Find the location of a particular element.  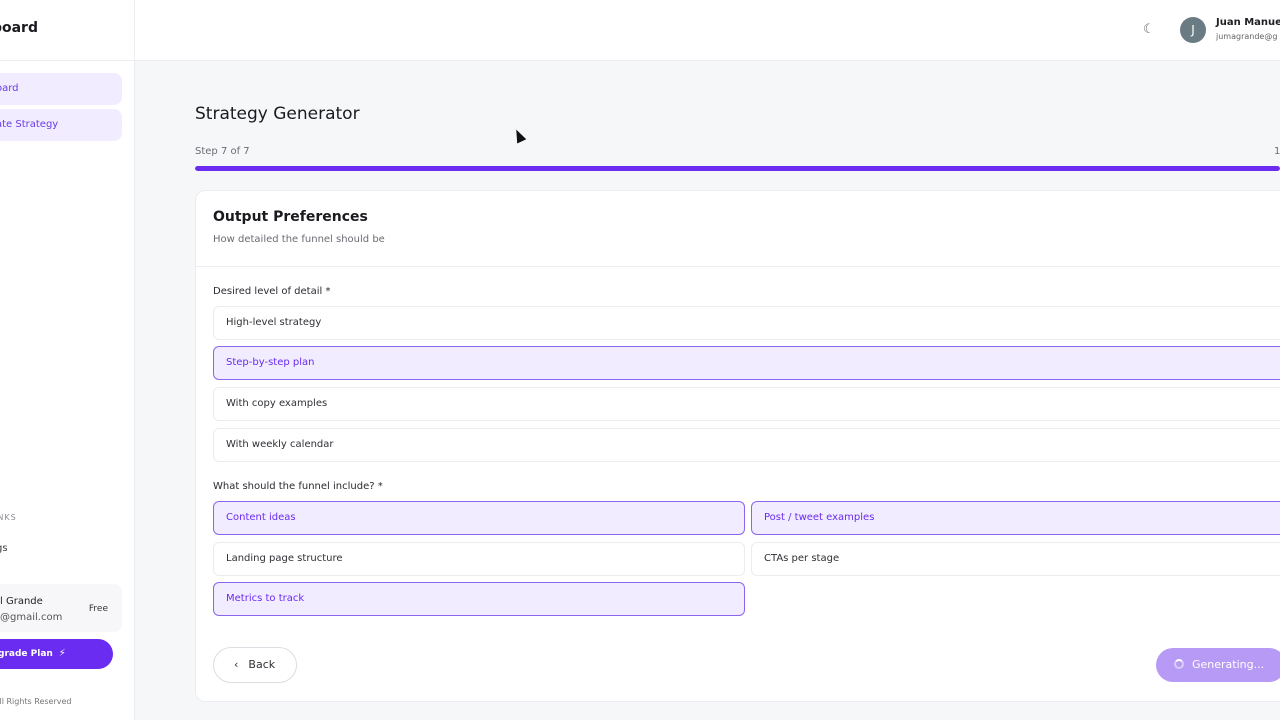

card-divider is located at coordinates (737, 266).